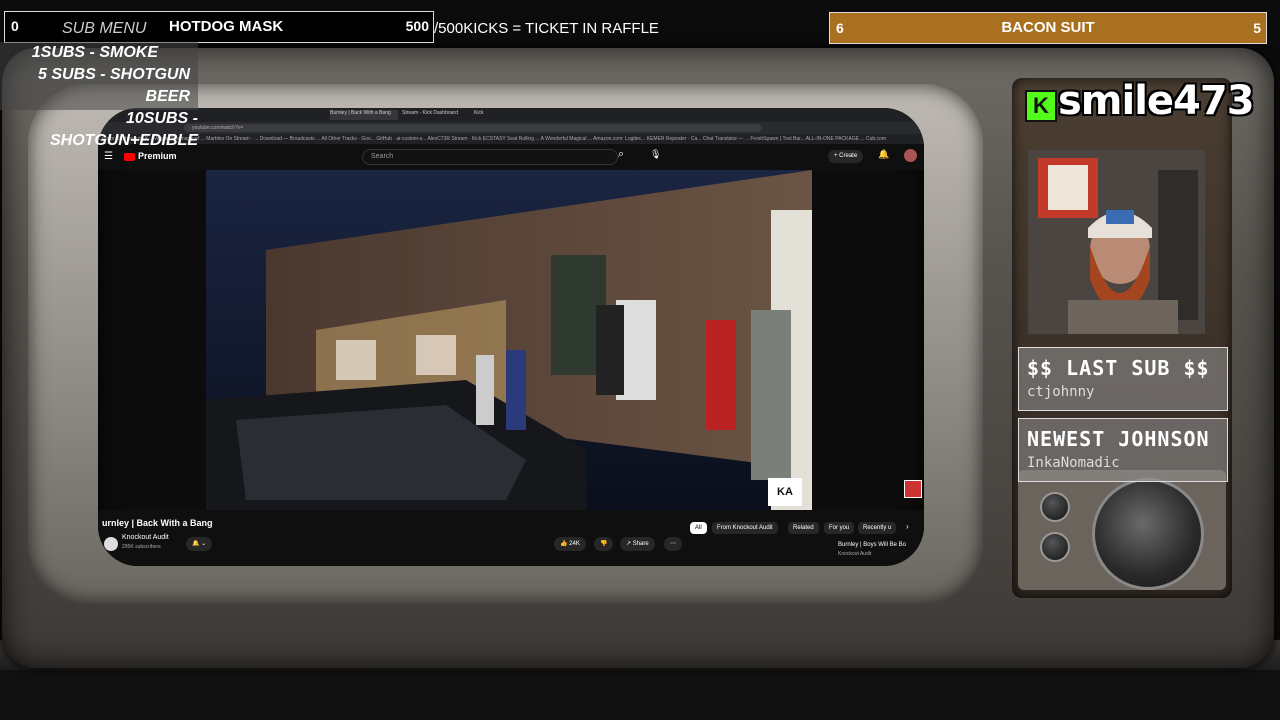  I want to click on hamburger-menu-icon: ☰, so click(108, 156).